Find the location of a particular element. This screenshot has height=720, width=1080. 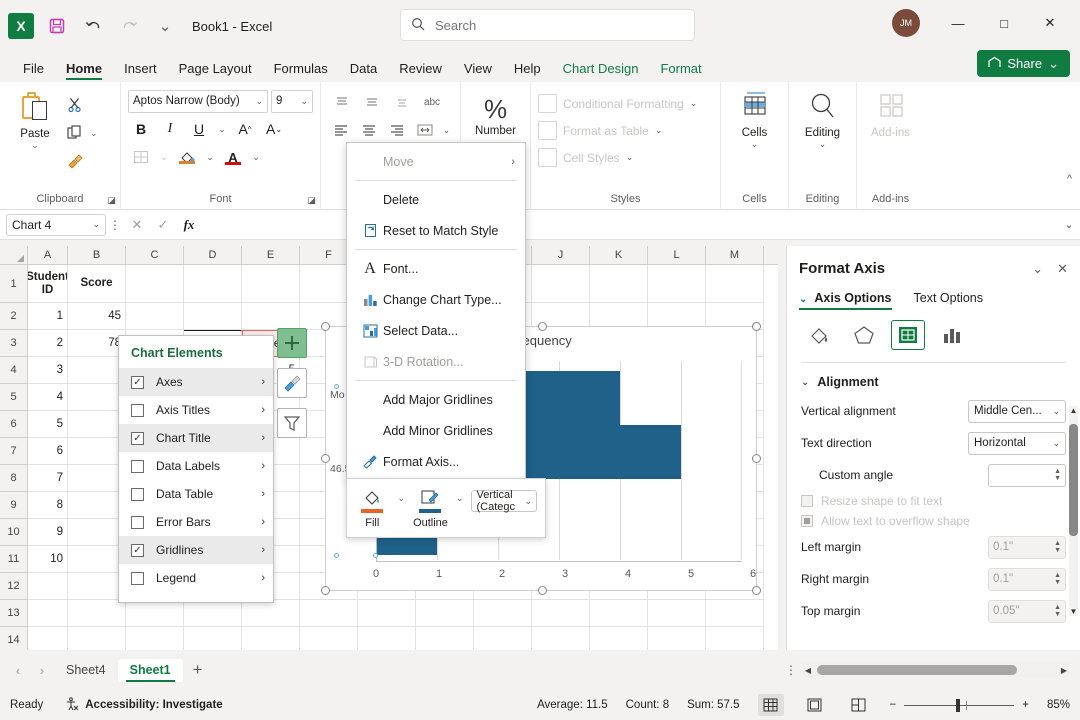

column-header-a: A is located at coordinates (48, 255).